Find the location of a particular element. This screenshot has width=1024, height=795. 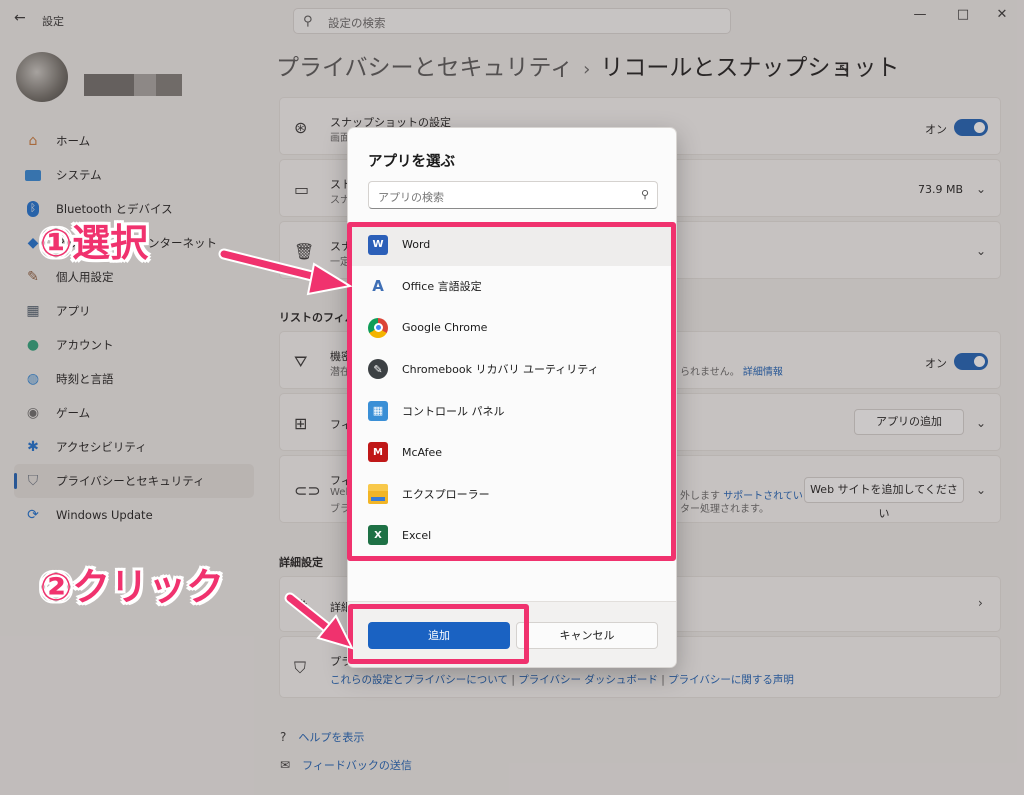

step2-annotation: ②クリック is located at coordinates (132, 587).